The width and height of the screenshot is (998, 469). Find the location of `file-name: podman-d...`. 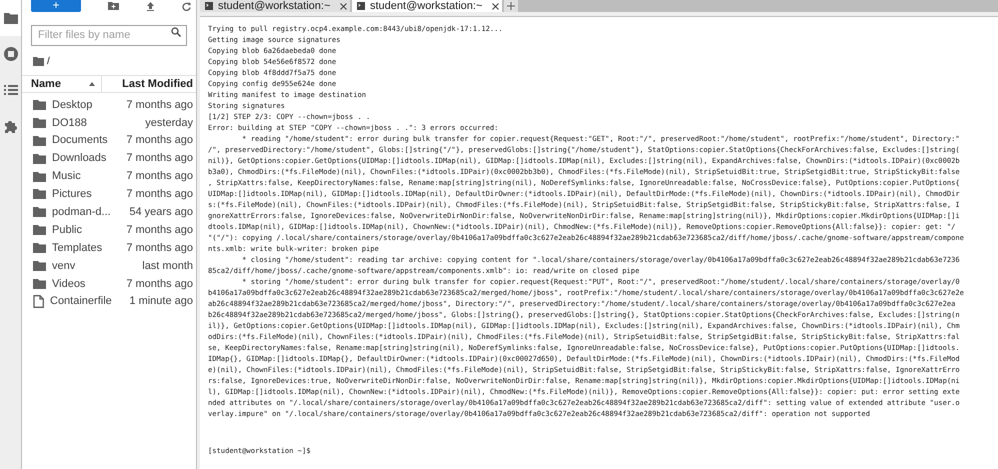

file-name: podman-d... is located at coordinates (82, 212).